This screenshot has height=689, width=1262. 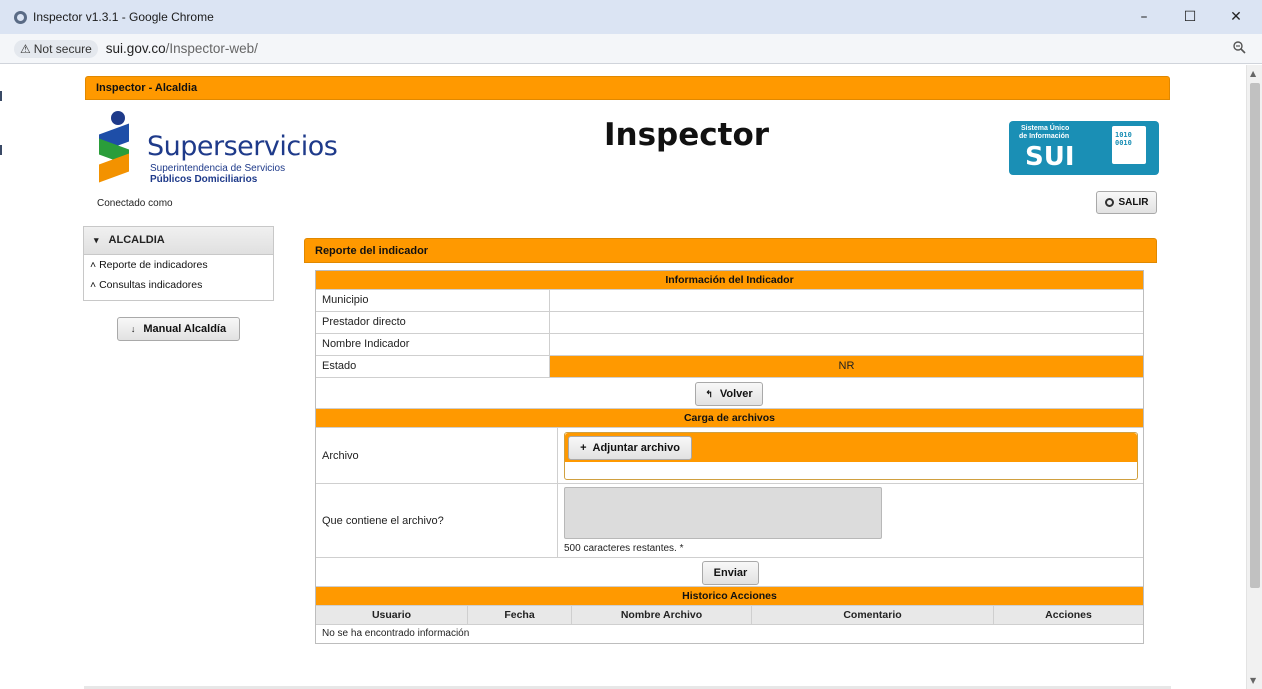 What do you see at coordinates (1129, 145) in the screenshot?
I see `document-search-icon: 1010 0010` at bounding box center [1129, 145].